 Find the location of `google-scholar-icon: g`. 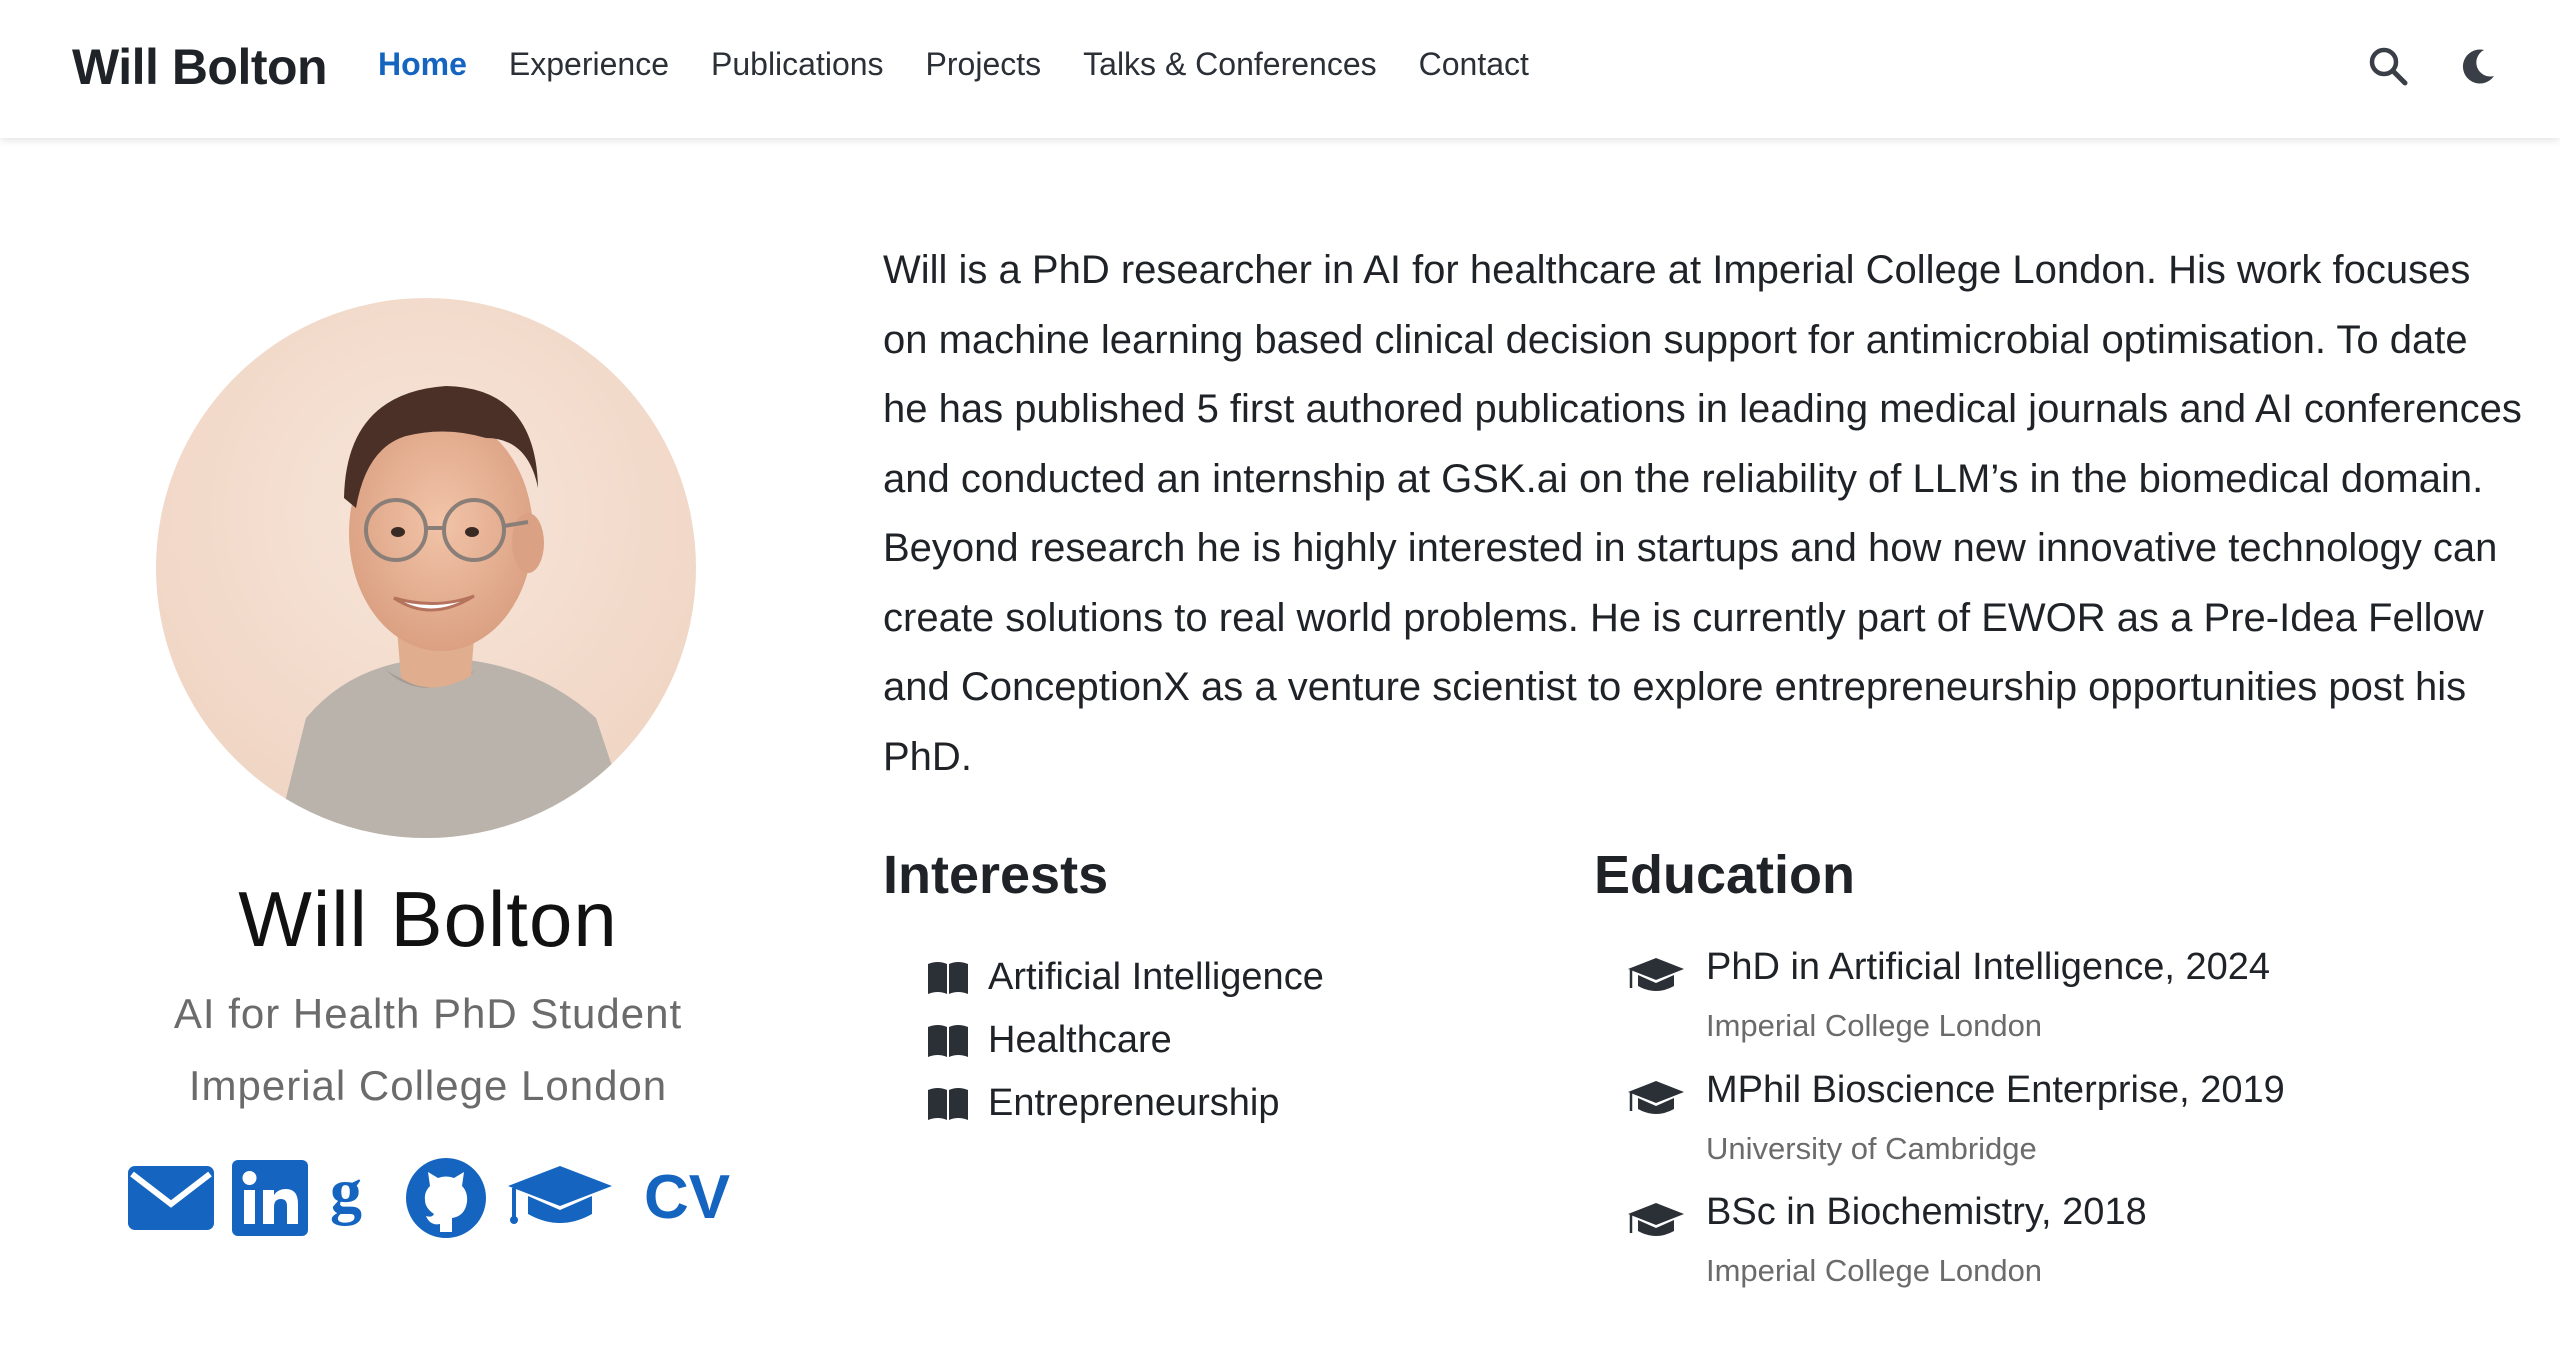

google-scholar-icon: g is located at coordinates (356, 1198).